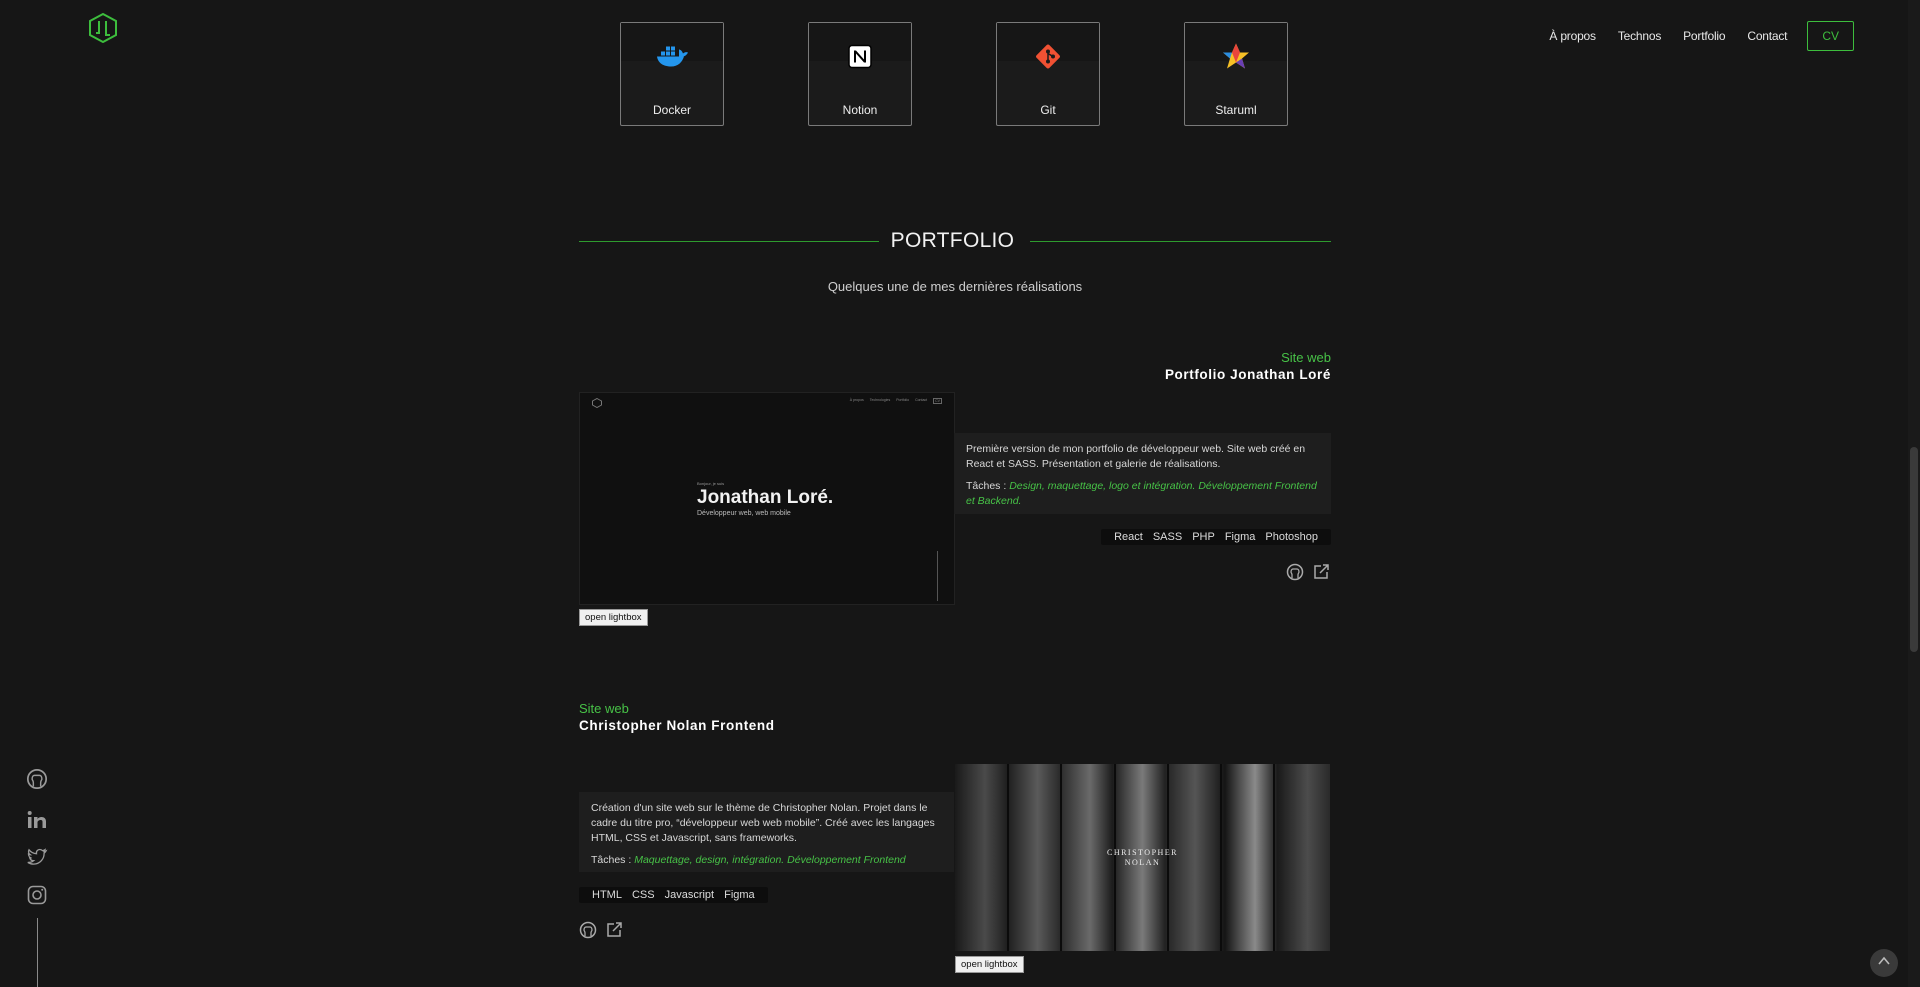 Image resolution: width=1920 pixels, height=987 pixels. What do you see at coordinates (37, 859) in the screenshot?
I see `twitter-icon` at bounding box center [37, 859].